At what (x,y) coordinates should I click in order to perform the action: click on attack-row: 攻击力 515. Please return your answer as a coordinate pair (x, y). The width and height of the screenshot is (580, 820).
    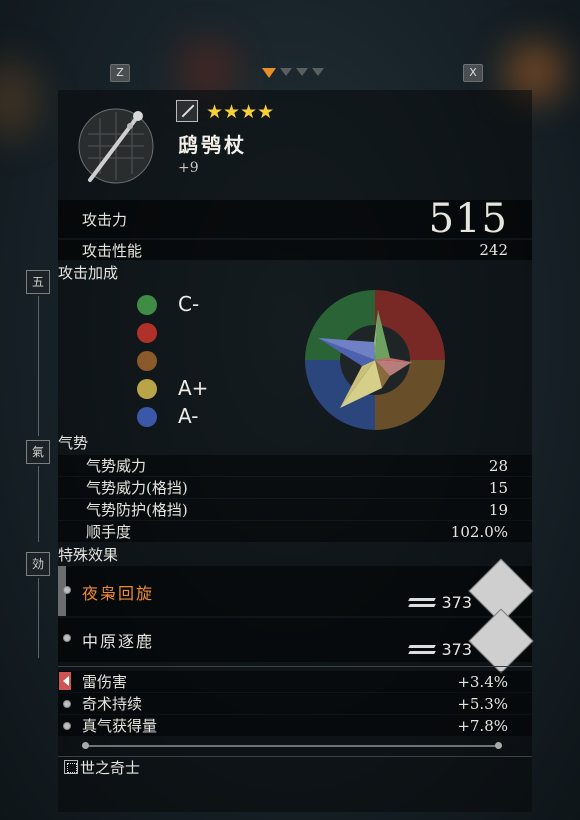
    Looking at the image, I should click on (295, 219).